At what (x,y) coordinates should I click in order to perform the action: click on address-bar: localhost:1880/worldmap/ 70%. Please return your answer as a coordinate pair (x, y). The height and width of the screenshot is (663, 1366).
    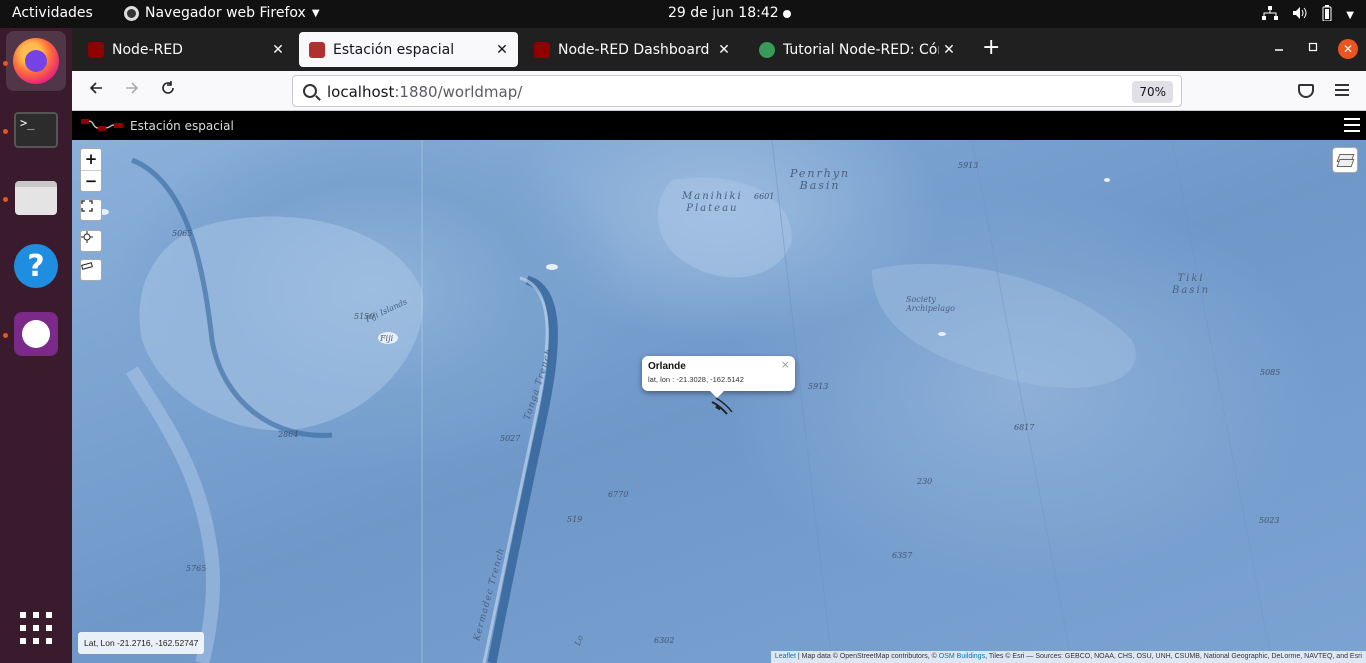
    Looking at the image, I should click on (737, 91).